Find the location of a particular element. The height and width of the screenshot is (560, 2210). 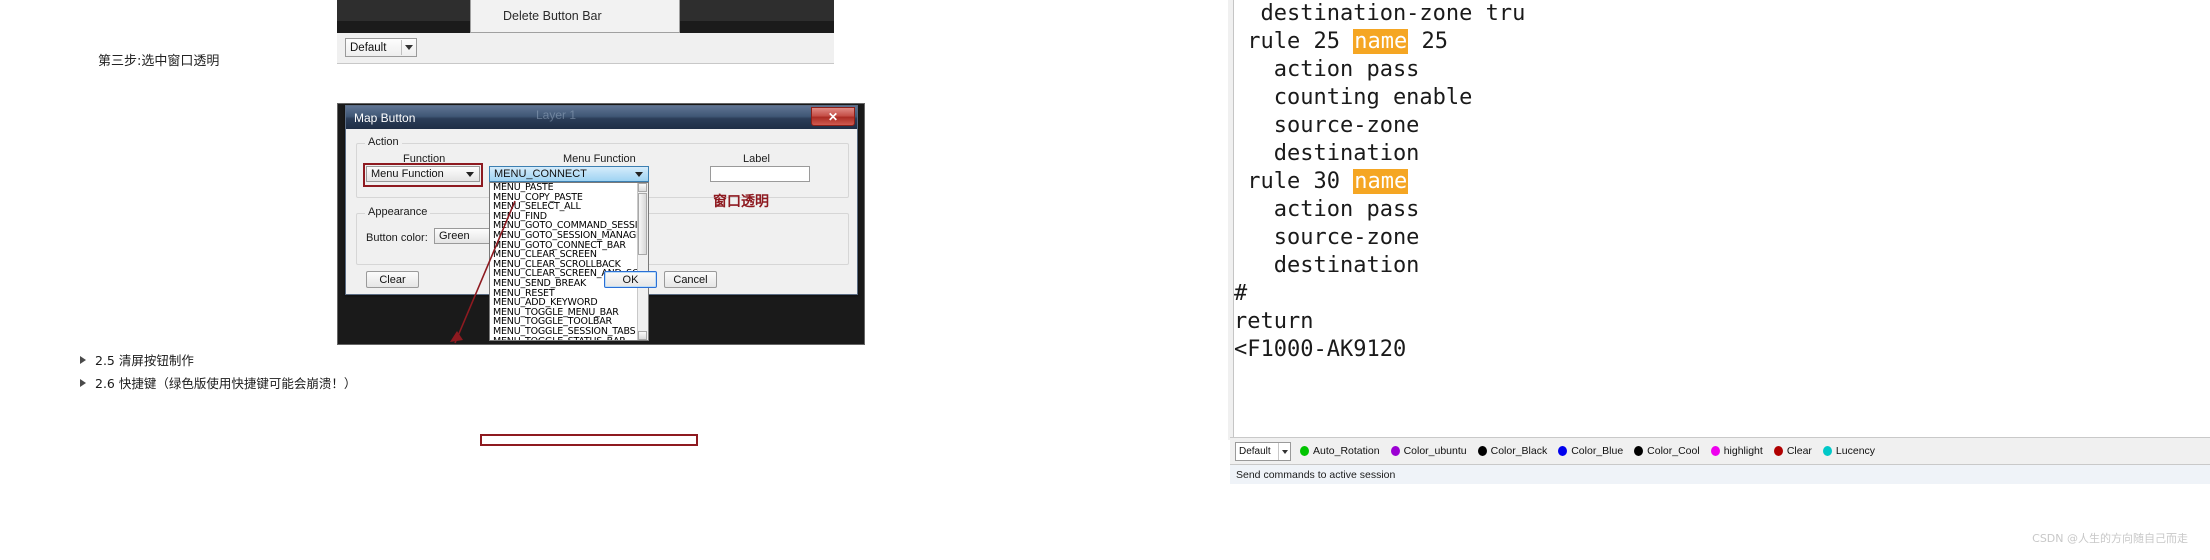

terminal-line: # is located at coordinates (1241, 293).